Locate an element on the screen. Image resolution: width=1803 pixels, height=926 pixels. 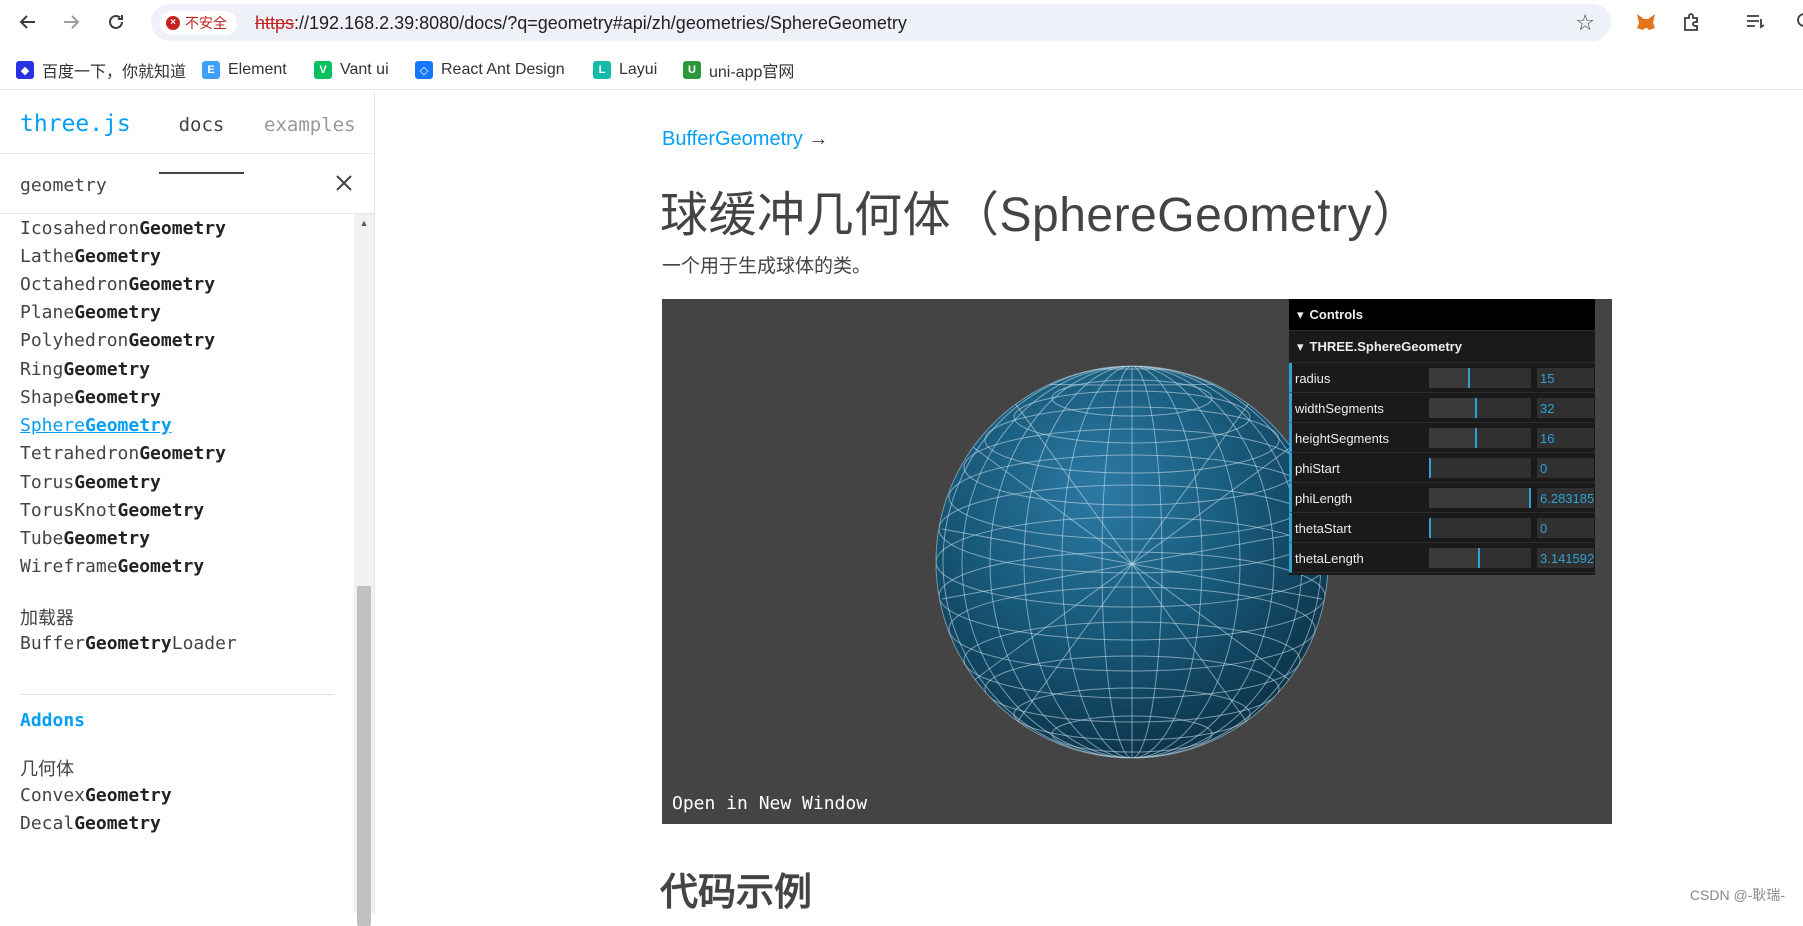
control-row-philength: phiLength 6.283185 is located at coordinates (1442, 498).